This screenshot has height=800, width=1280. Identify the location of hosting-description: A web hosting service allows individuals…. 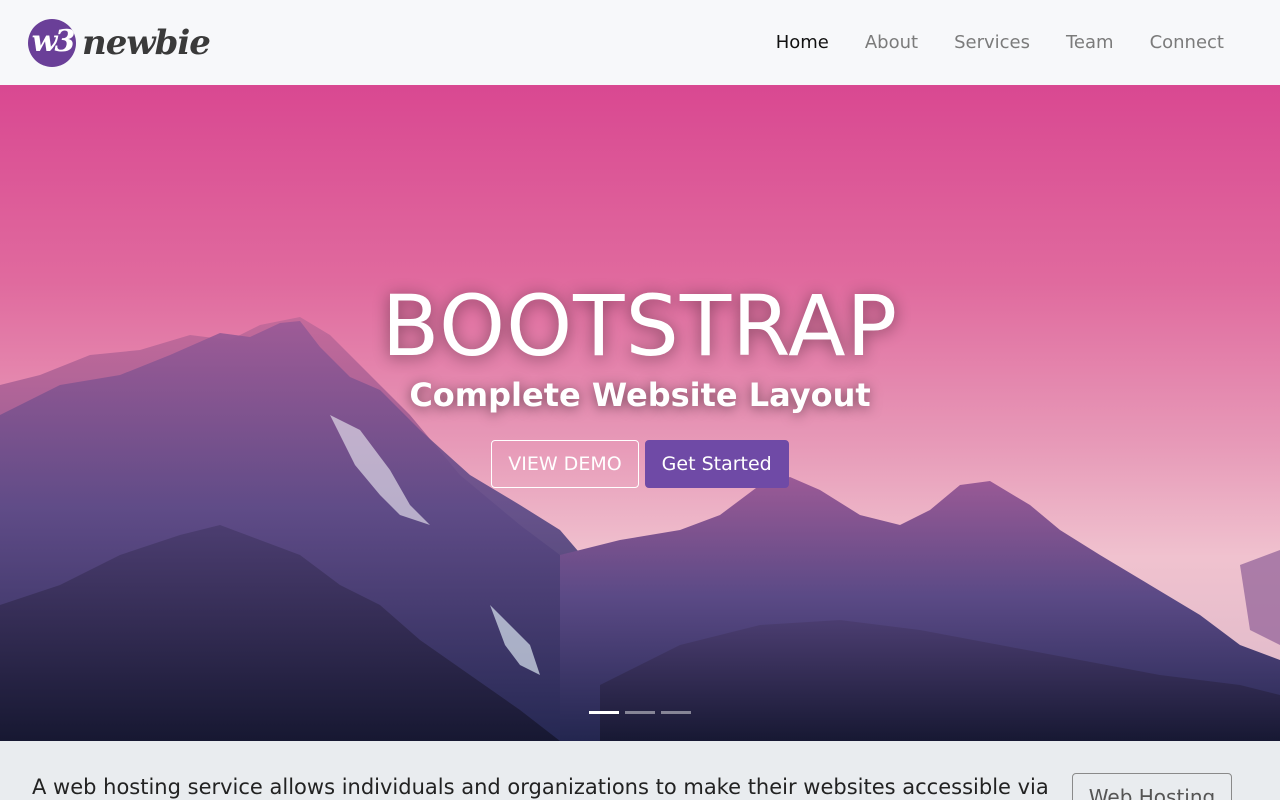
(540, 787).